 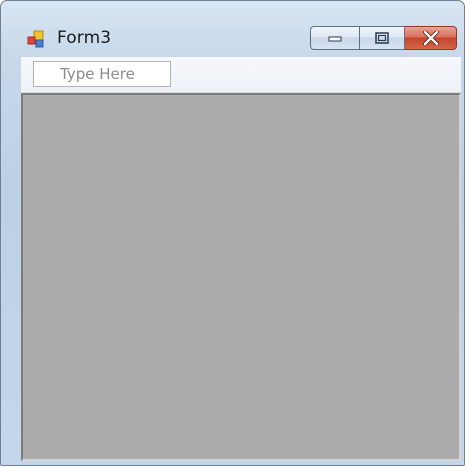 I want to click on title-bar: Form3, so click(x=232, y=29).